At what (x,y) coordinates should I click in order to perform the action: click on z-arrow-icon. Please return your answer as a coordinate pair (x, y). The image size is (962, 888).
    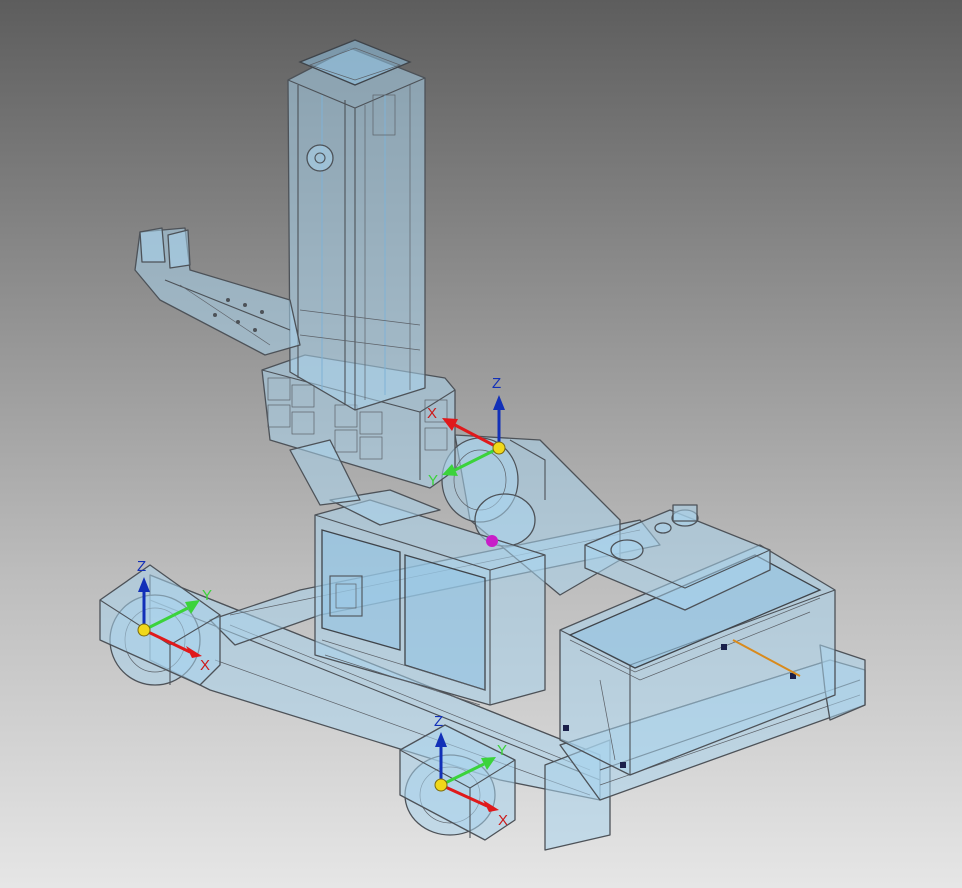
    Looking at the image, I should click on (499, 402).